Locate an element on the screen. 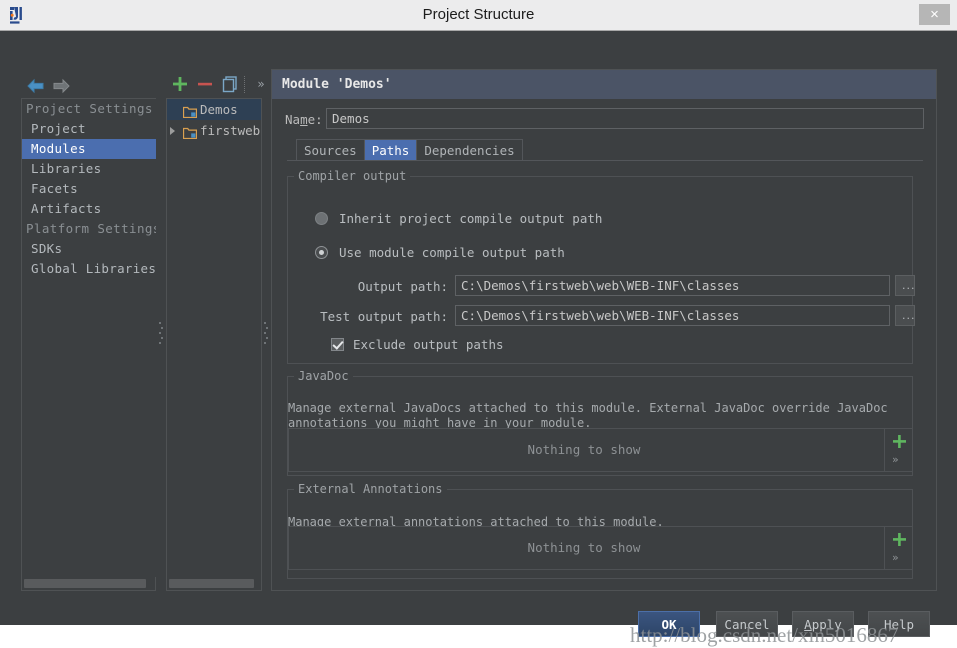 The height and width of the screenshot is (648, 957). close-icon: × is located at coordinates (934, 14).